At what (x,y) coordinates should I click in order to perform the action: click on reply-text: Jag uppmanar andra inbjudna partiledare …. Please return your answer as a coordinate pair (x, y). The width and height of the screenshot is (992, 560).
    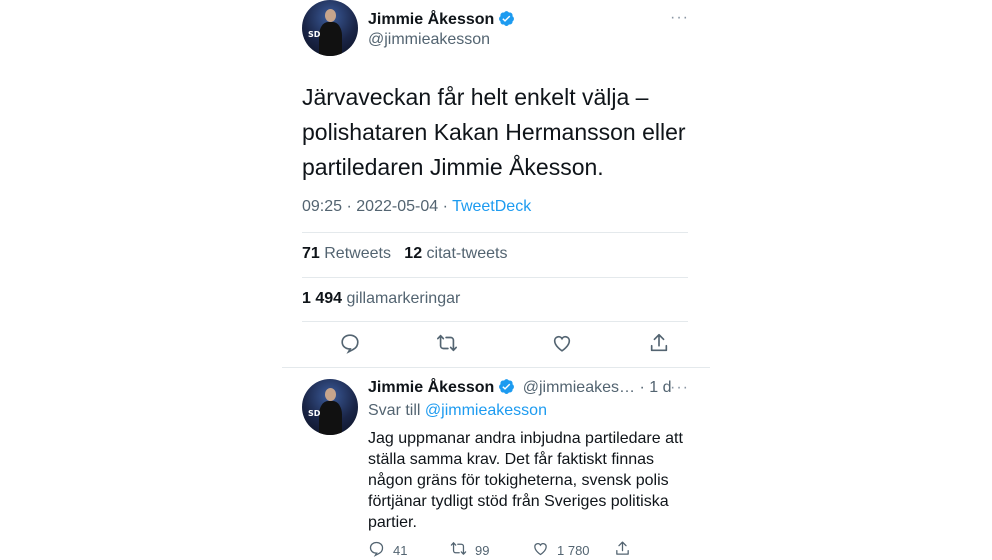
    Looking at the image, I should click on (525, 480).